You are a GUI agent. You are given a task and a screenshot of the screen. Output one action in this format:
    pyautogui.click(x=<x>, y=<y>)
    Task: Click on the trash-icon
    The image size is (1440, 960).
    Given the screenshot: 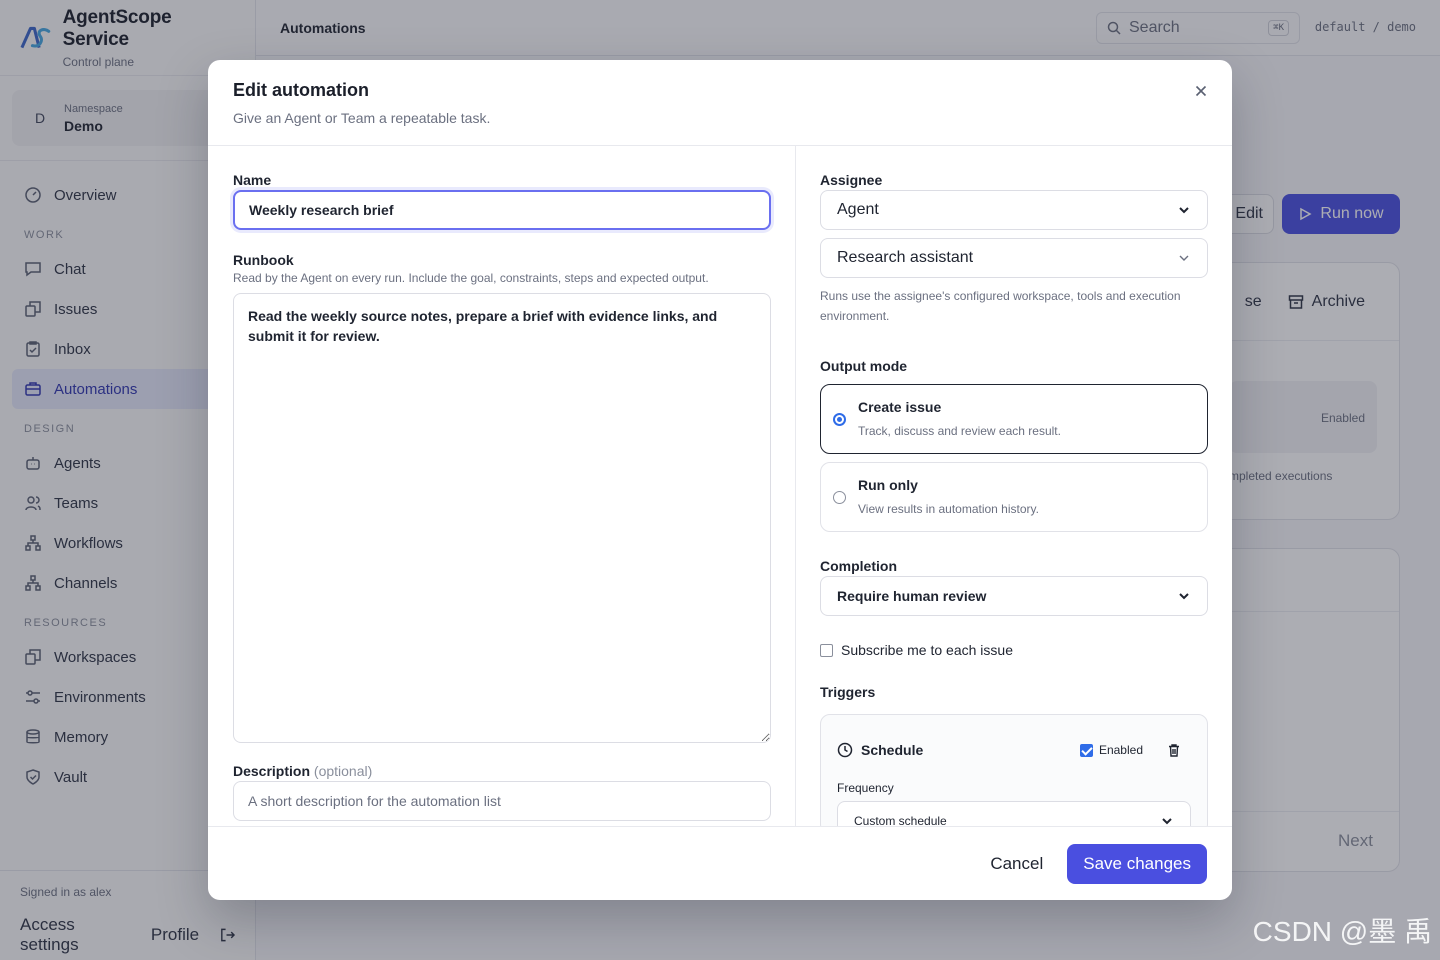 What is the action you would take?
    pyautogui.click(x=1174, y=750)
    